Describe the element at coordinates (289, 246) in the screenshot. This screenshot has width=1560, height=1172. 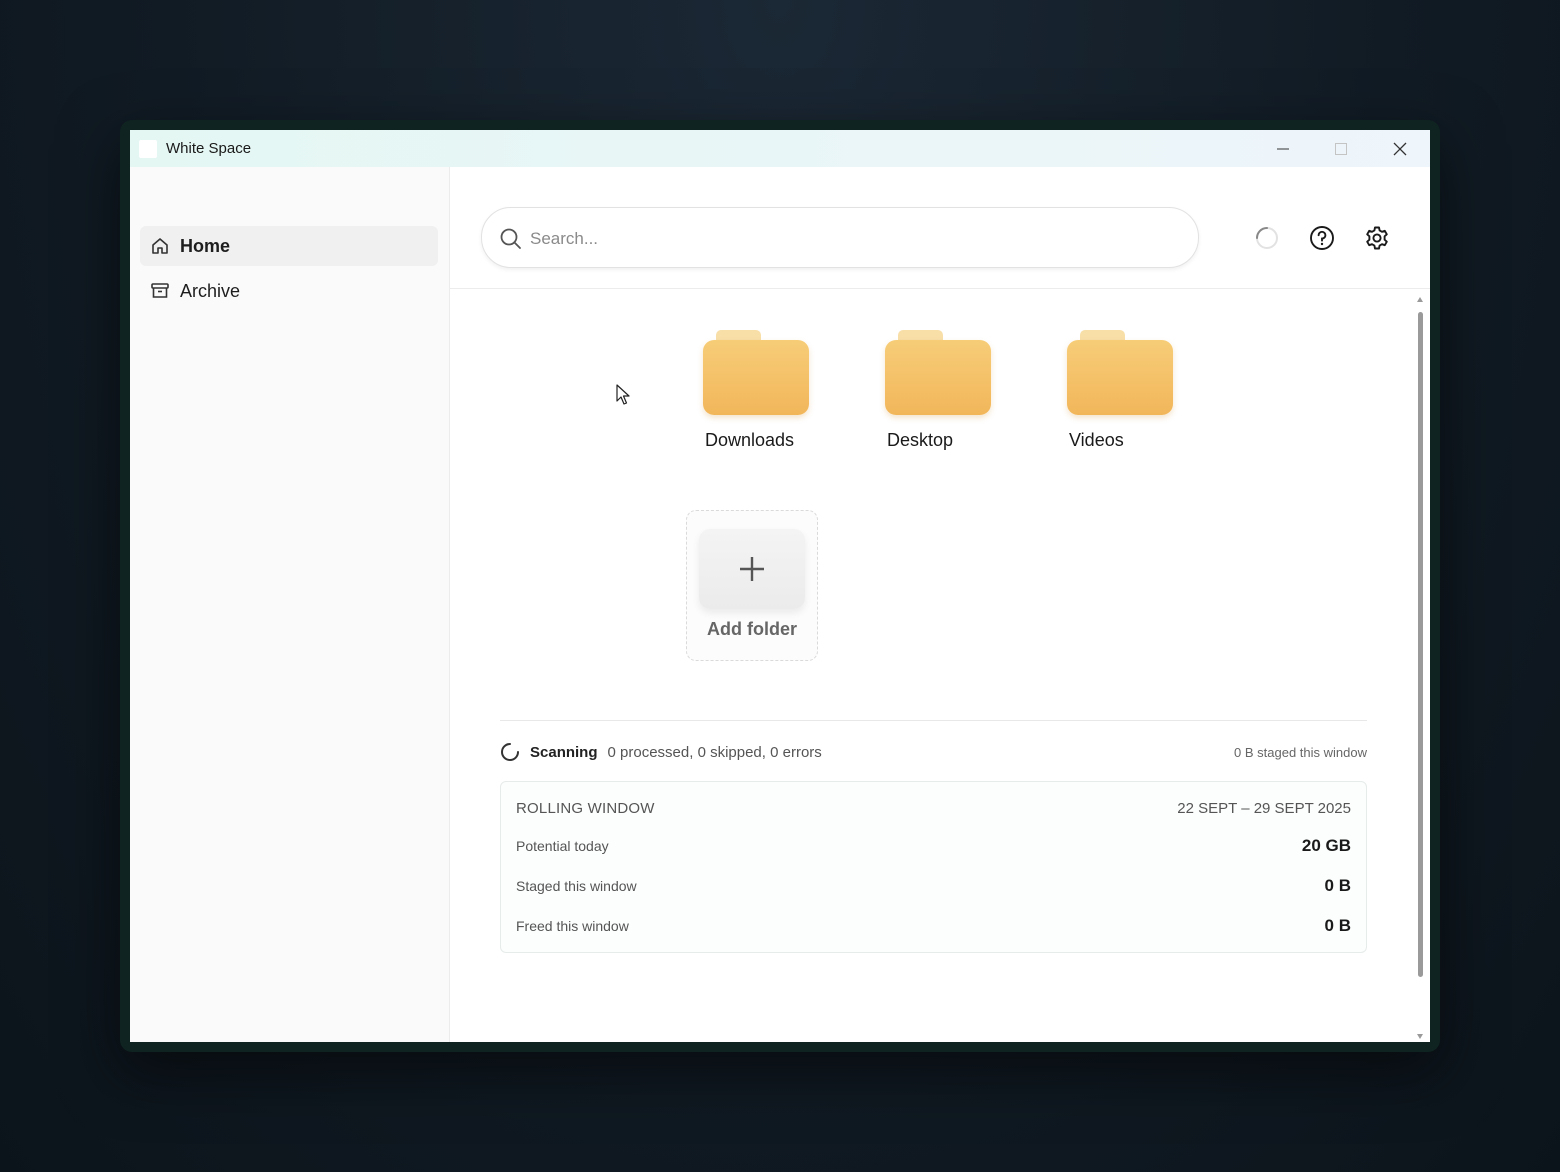
I see `sidebar-item-home: Home` at that location.